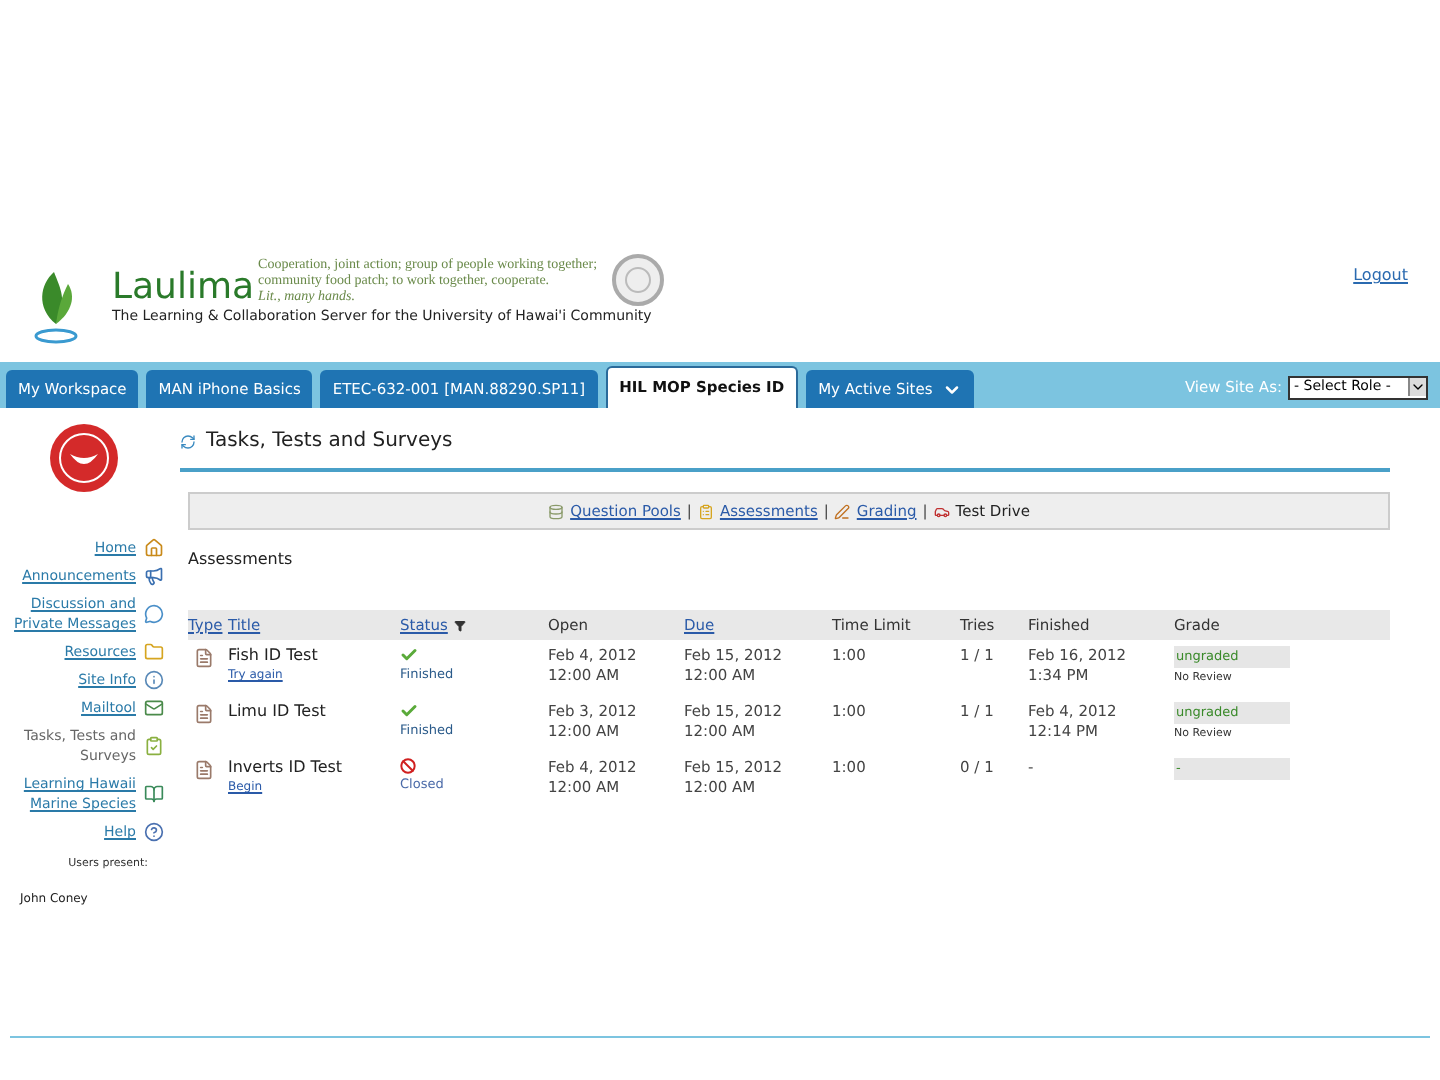 The width and height of the screenshot is (1440, 1080). I want to click on car-icon, so click(941, 511).